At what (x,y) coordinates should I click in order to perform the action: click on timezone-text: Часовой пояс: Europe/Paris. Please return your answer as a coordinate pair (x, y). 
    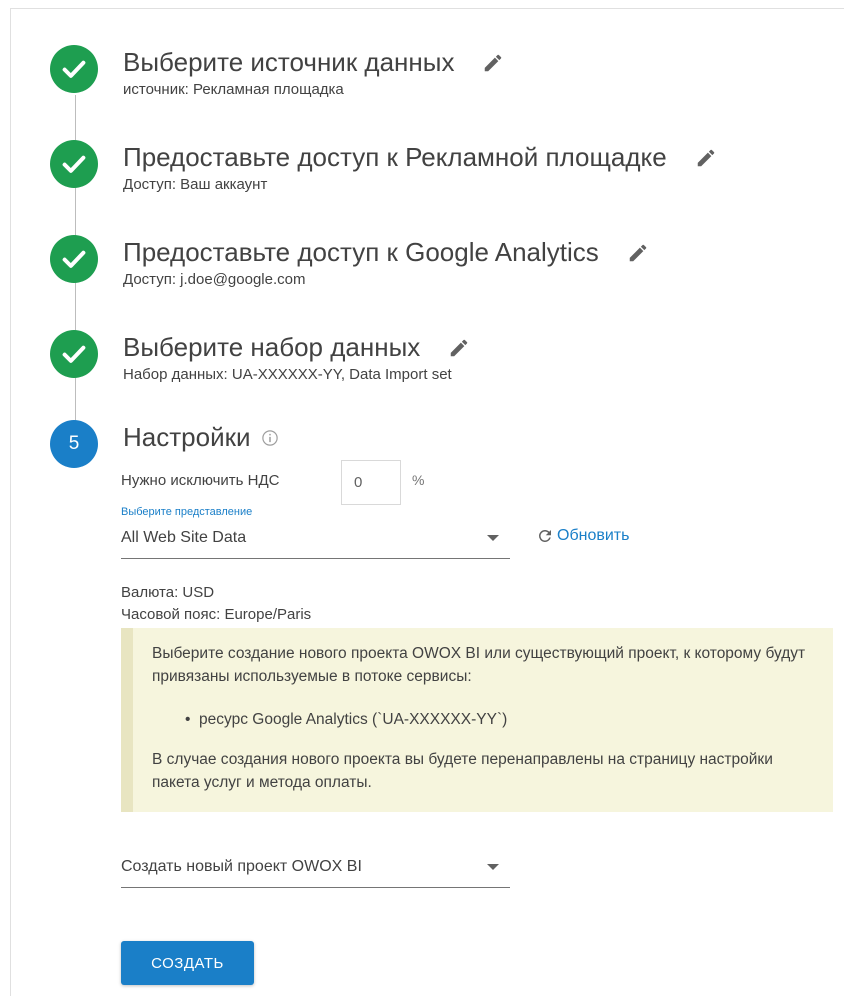
    Looking at the image, I should click on (216, 614).